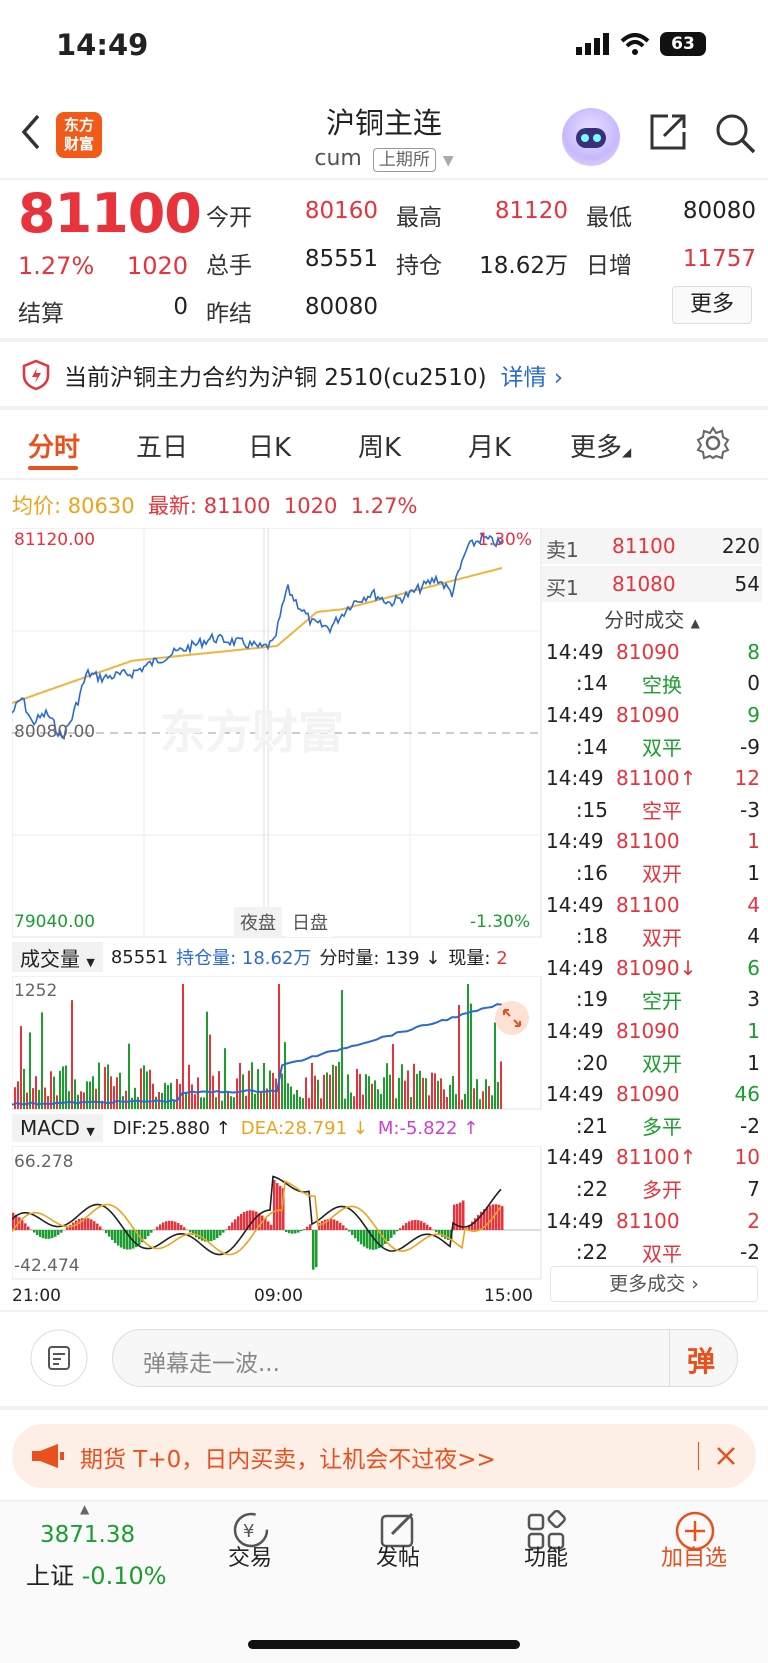  I want to click on night-session-button: 夜盘, so click(258, 922).